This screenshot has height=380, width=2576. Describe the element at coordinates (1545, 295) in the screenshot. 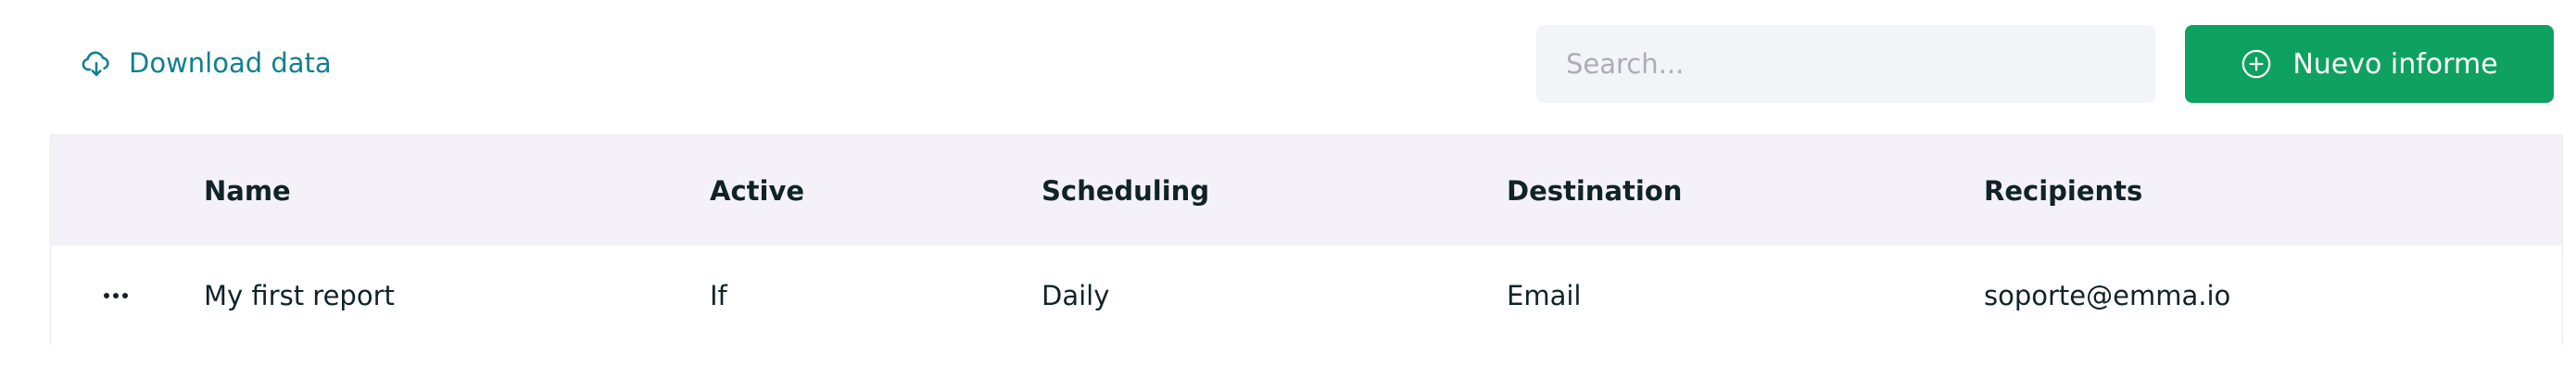

I see `report-destination-cell: Email` at that location.